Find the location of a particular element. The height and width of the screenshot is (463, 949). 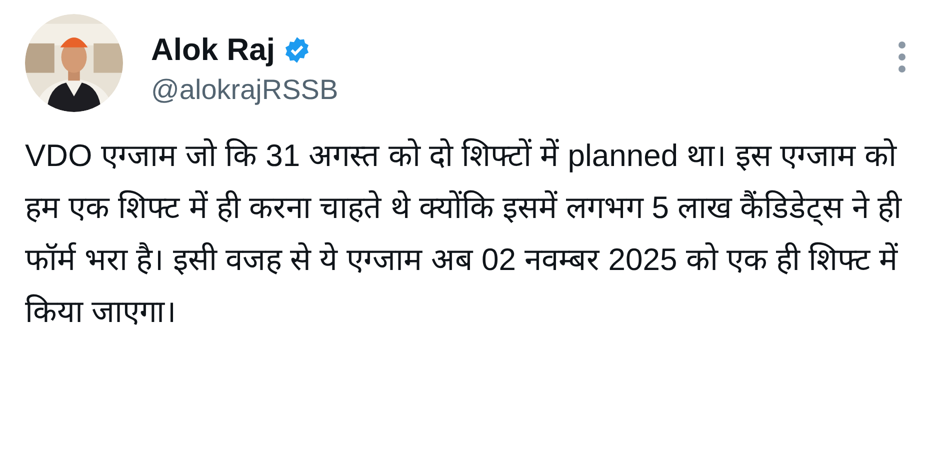

author-handle: @alokrajRSSB is located at coordinates (510, 90).